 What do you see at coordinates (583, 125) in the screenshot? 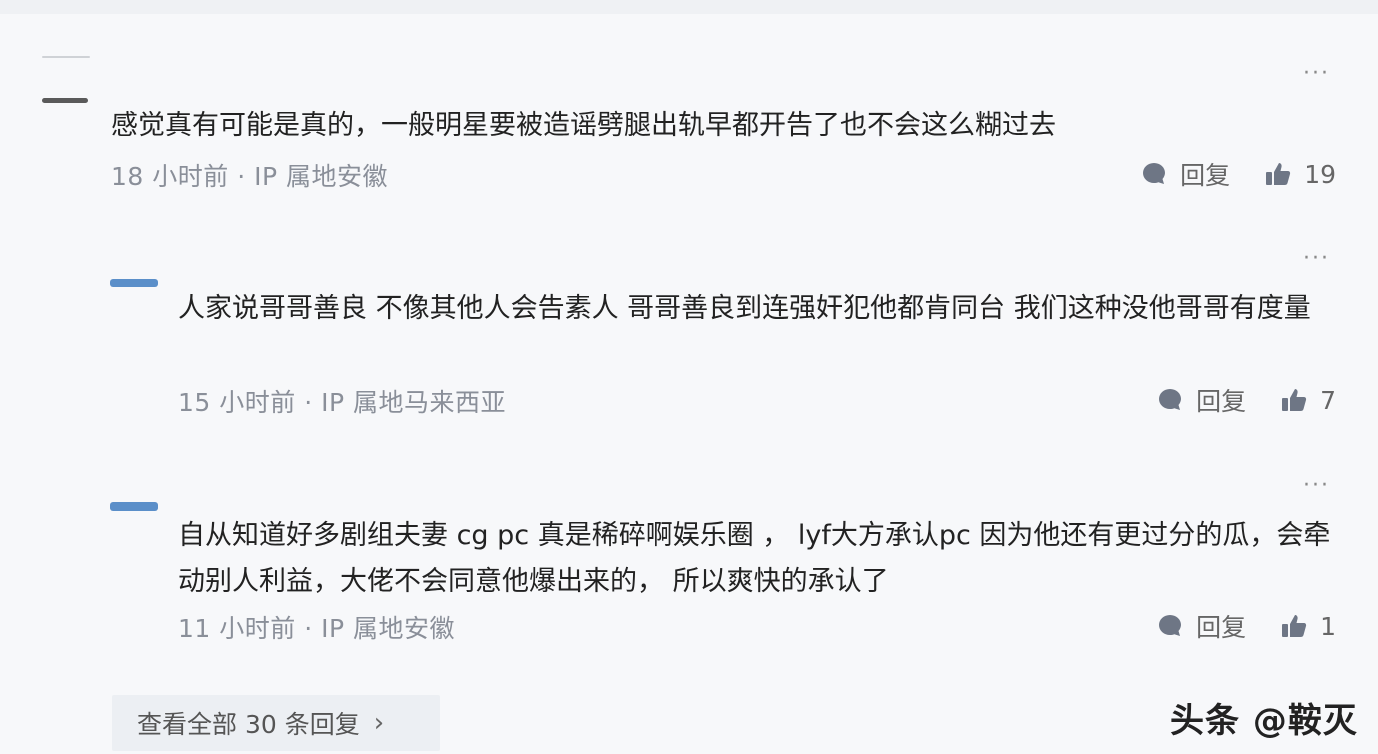
I see `comment-text: 感觉真有可能是真的，一般明星要被造谣劈腿出轨早都开告了也不会这么糊过去` at bounding box center [583, 125].